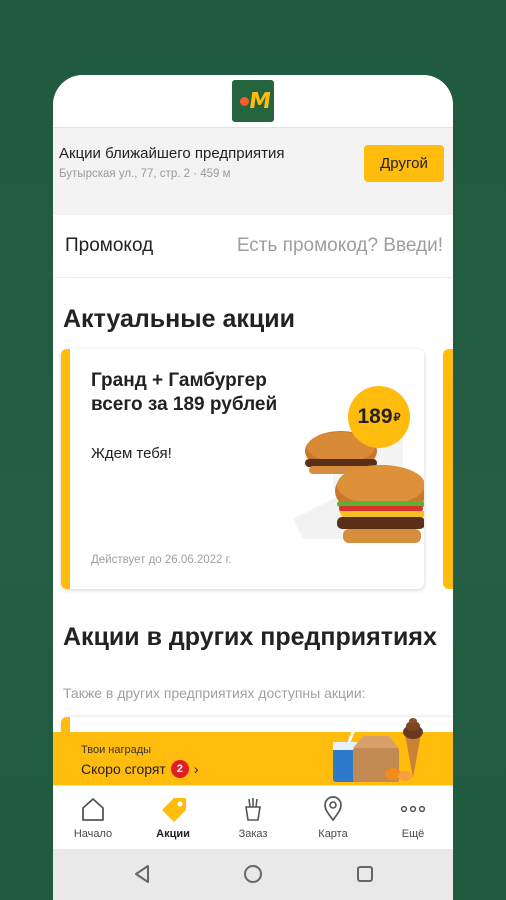 This screenshot has height=900, width=506. I want to click on tab-promos: Акции, so click(173, 818).